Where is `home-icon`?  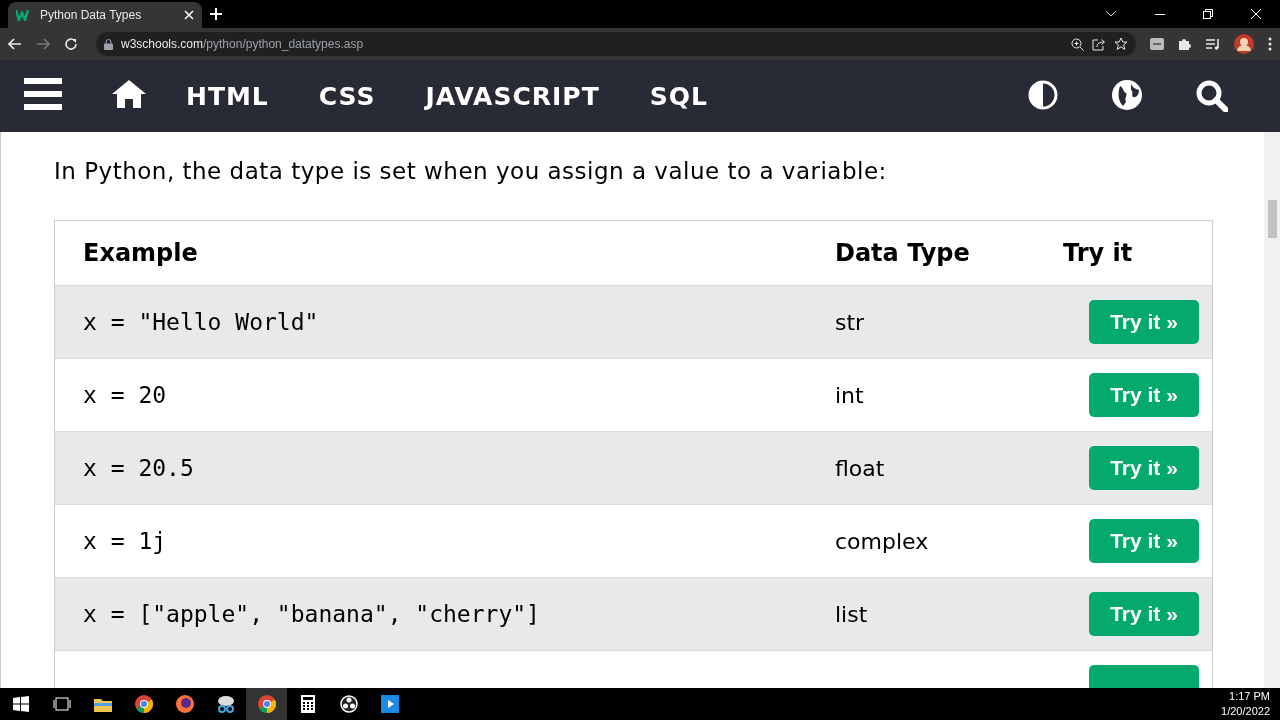 home-icon is located at coordinates (129, 94).